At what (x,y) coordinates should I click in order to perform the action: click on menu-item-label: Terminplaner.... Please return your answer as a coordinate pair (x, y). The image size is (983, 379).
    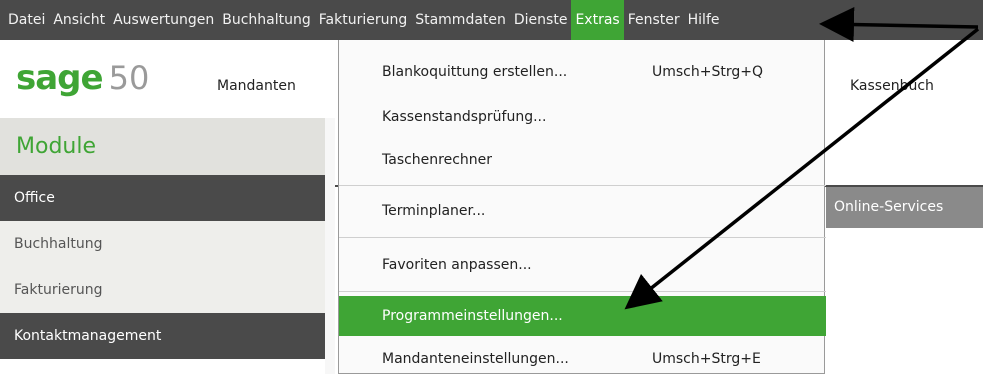
    Looking at the image, I should click on (434, 211).